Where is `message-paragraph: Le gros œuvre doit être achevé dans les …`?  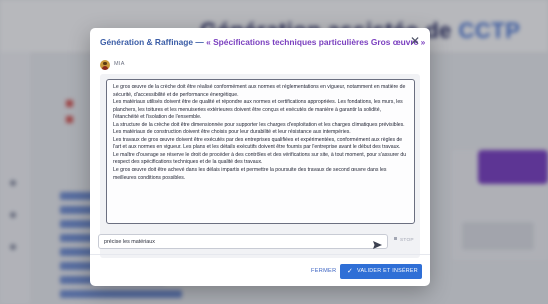 message-paragraph: Le gros œuvre doit être achevé dans les … is located at coordinates (250, 174).